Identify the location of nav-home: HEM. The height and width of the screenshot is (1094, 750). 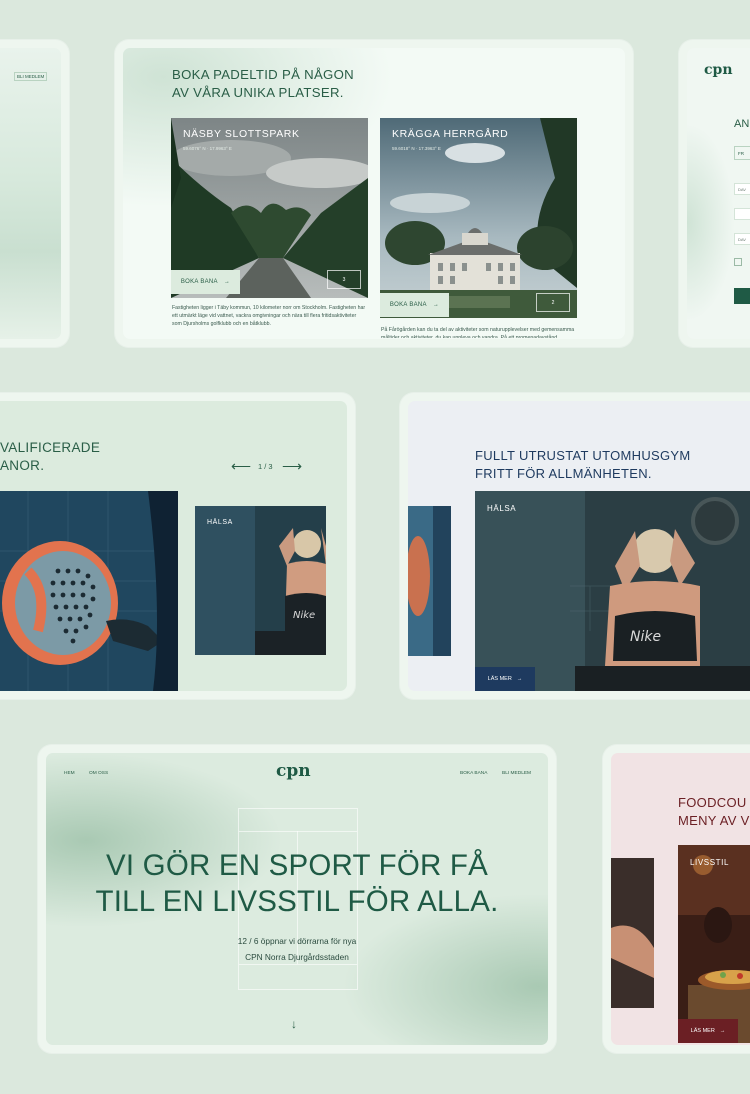
(69, 773).